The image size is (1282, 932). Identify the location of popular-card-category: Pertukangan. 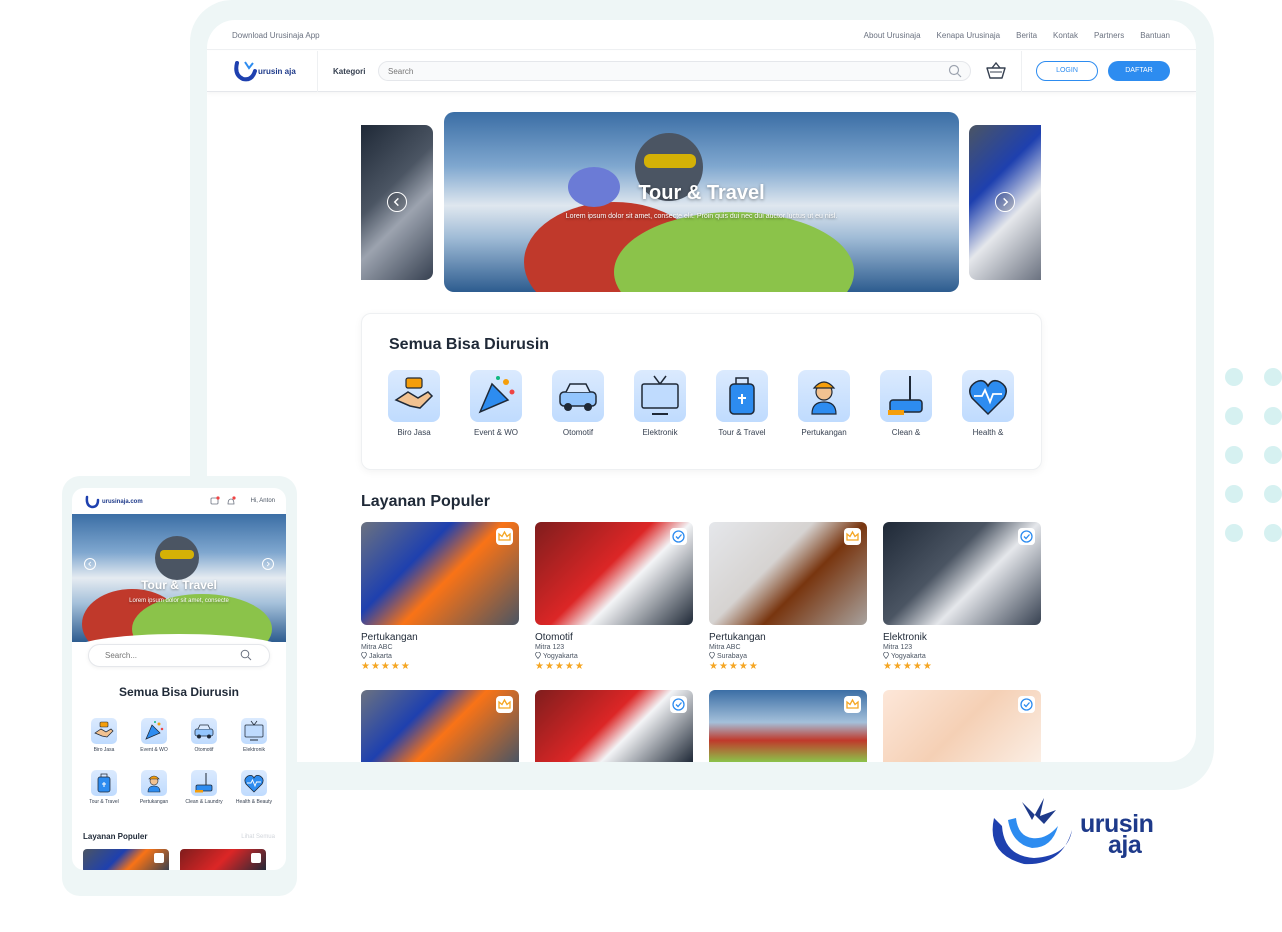
(389, 637).